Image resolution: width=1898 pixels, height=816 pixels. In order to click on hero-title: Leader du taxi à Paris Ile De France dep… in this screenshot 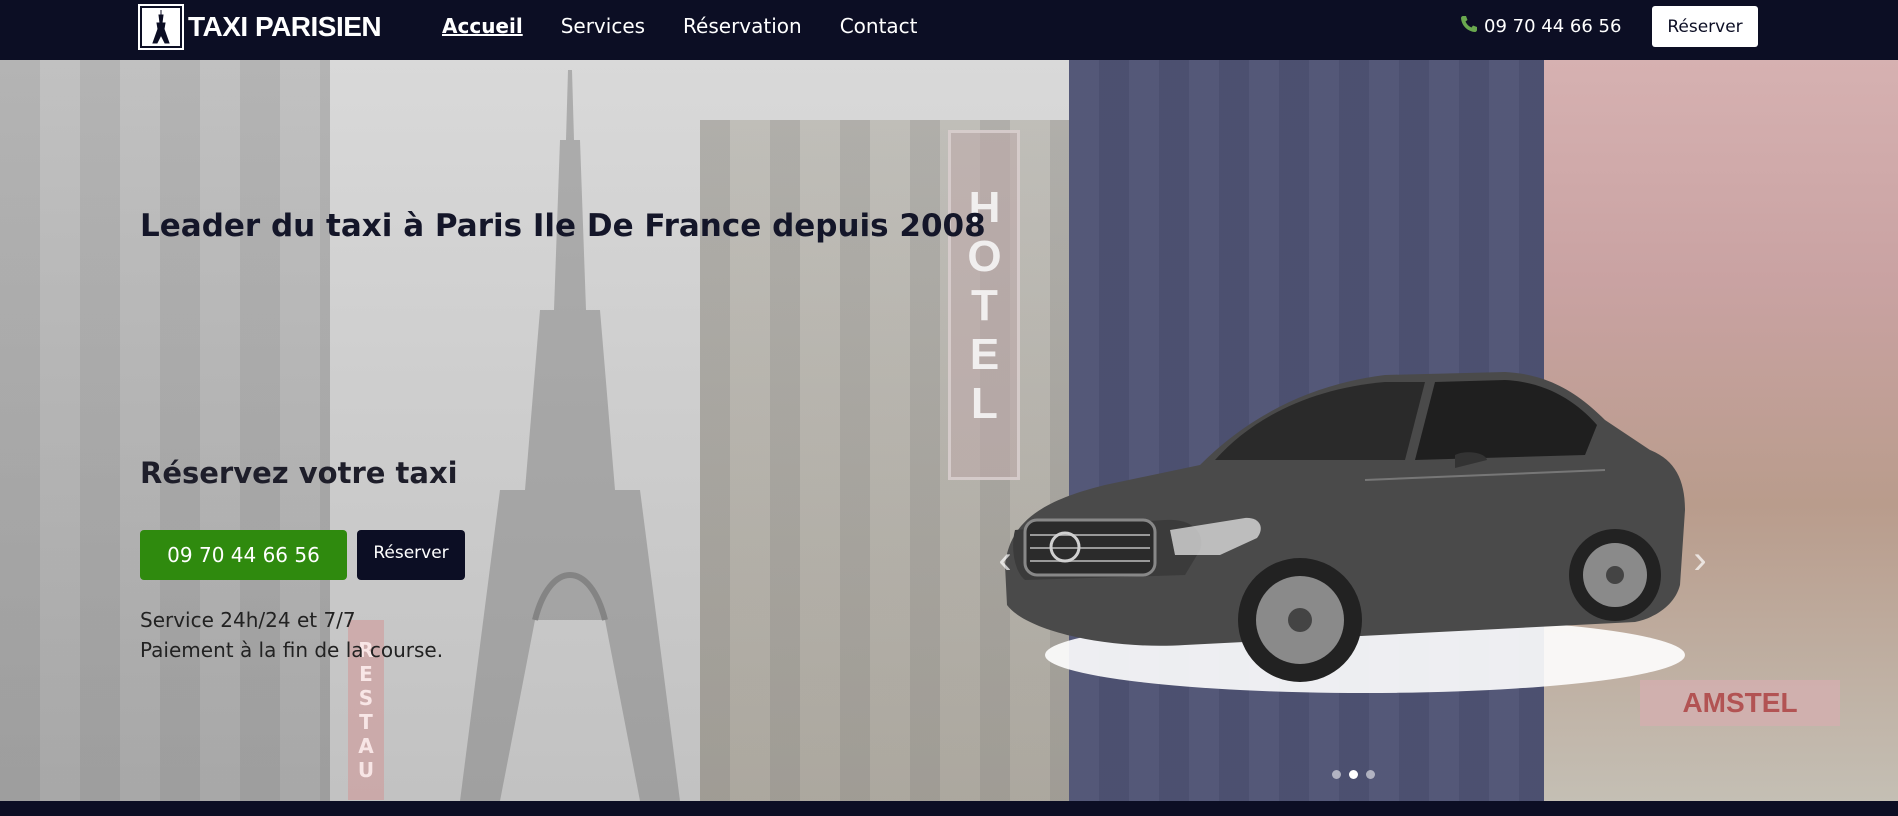, I will do `click(563, 226)`.